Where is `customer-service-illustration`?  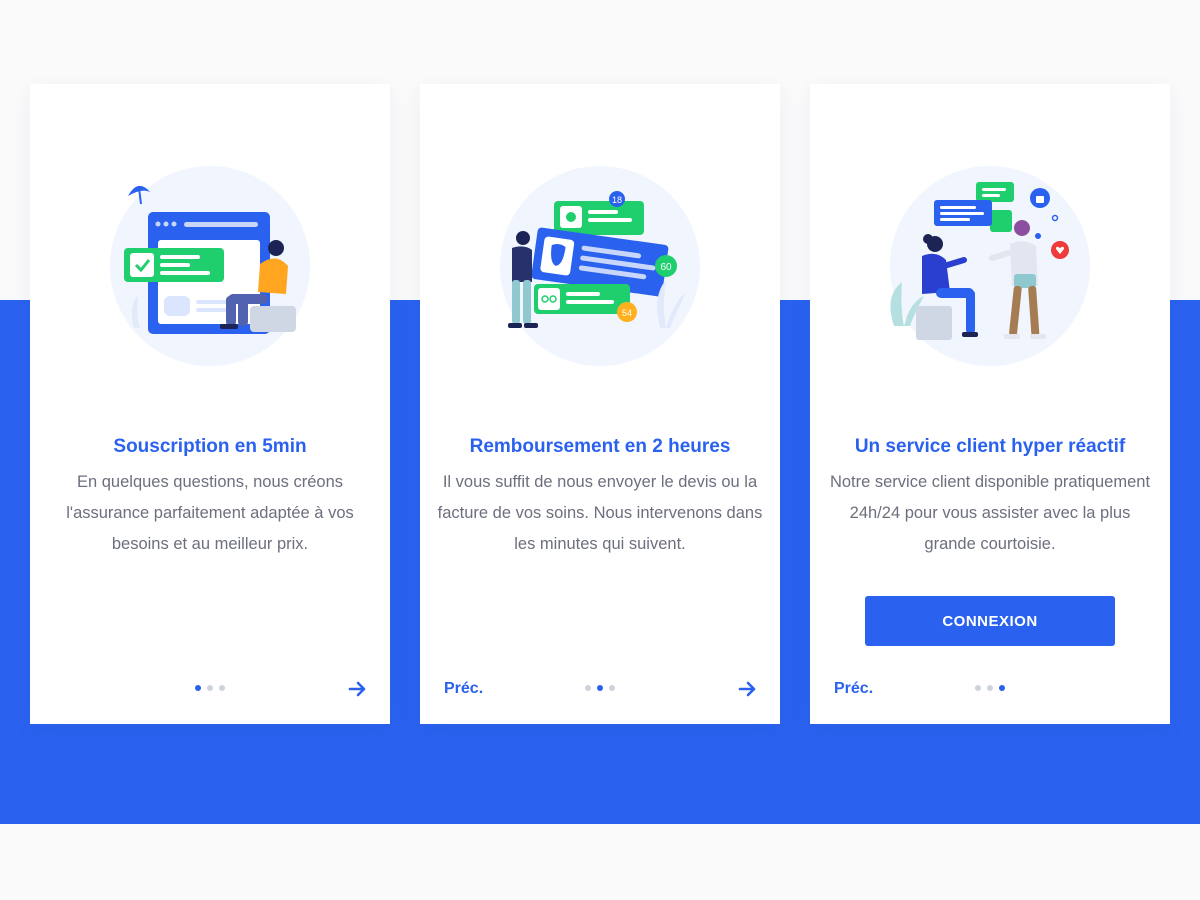
customer-service-illustration is located at coordinates (990, 266).